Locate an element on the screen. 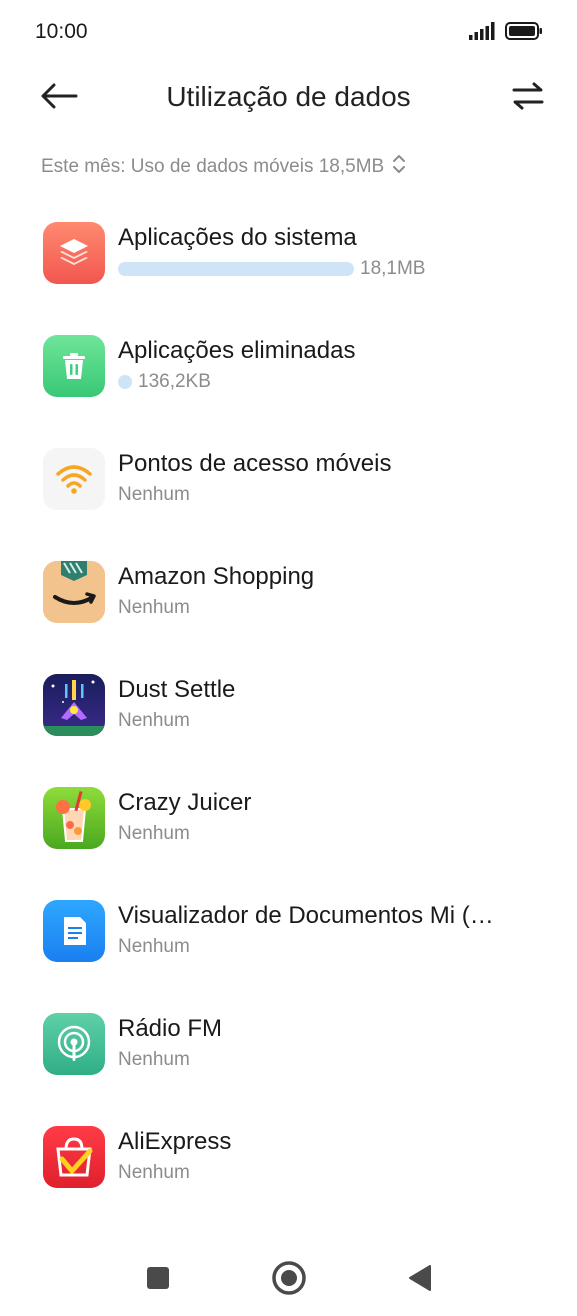 The width and height of the screenshot is (577, 1316). home-circle-icon is located at coordinates (289, 1278).